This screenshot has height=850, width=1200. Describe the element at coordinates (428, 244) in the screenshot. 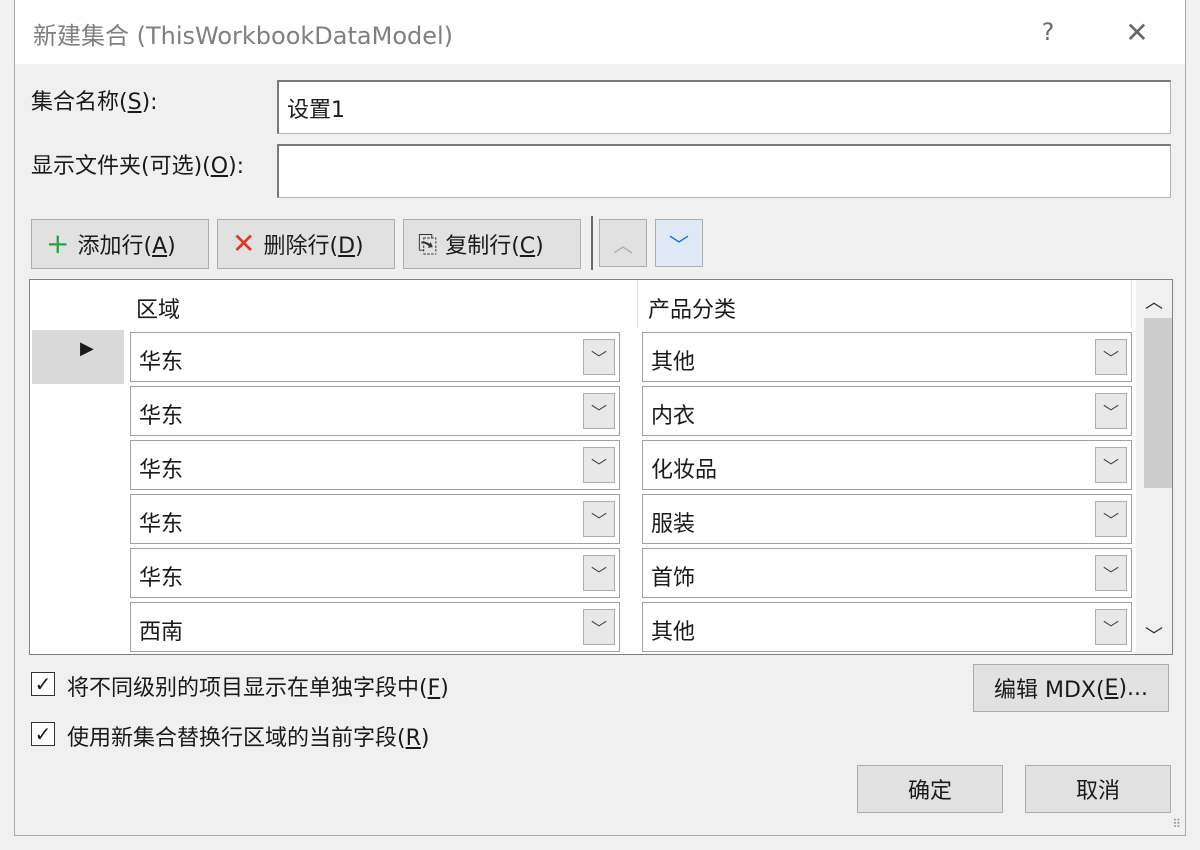

I see `copy-icon: ⎘` at that location.